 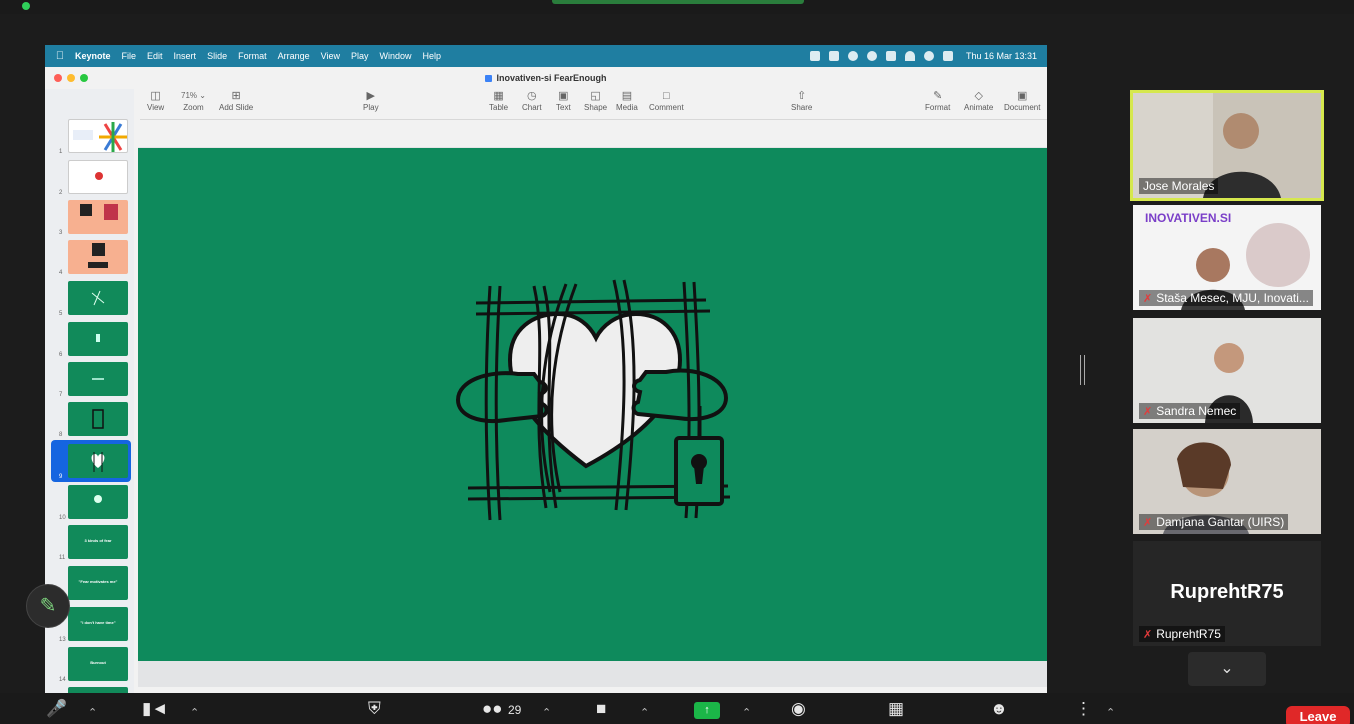 What do you see at coordinates (371, 100) in the screenshot?
I see `play-button: ▶ Play` at bounding box center [371, 100].